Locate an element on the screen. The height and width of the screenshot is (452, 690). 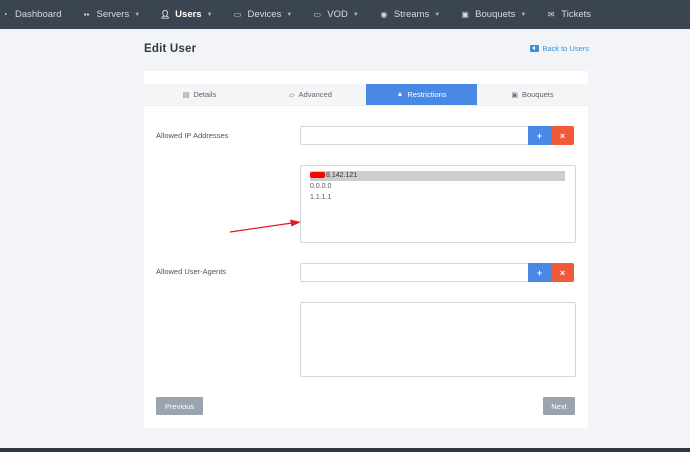
nav-dashboard-label: Dashboard is located at coordinates (38, 14).